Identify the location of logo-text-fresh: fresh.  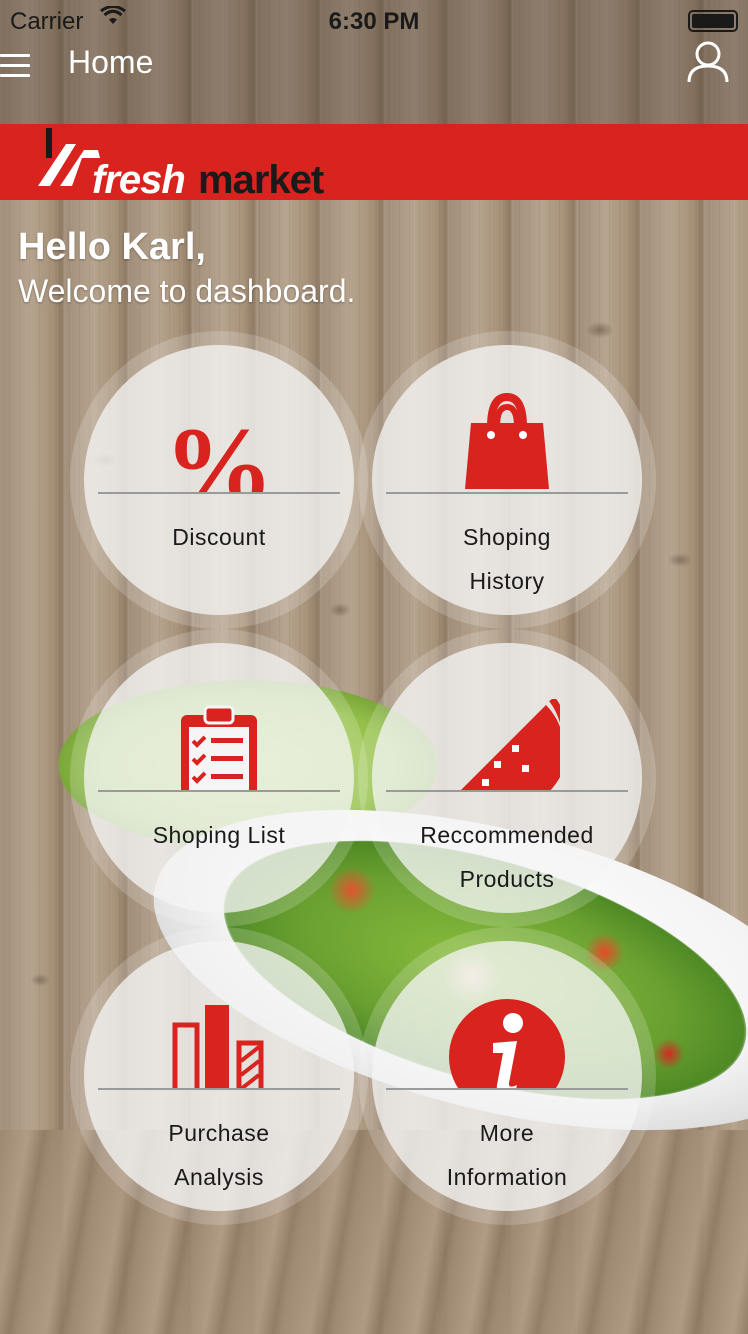
(139, 180).